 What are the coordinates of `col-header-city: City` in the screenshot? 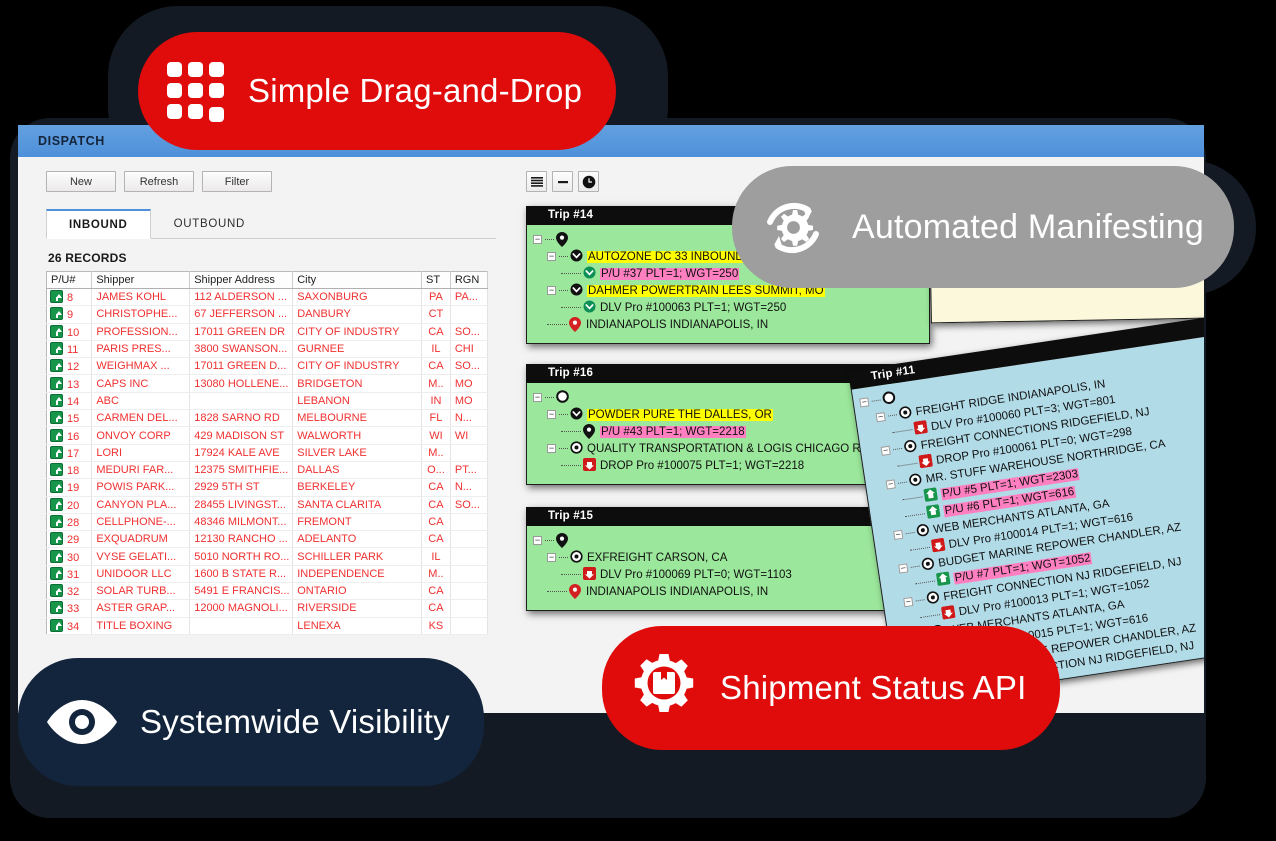 It's located at (357, 280).